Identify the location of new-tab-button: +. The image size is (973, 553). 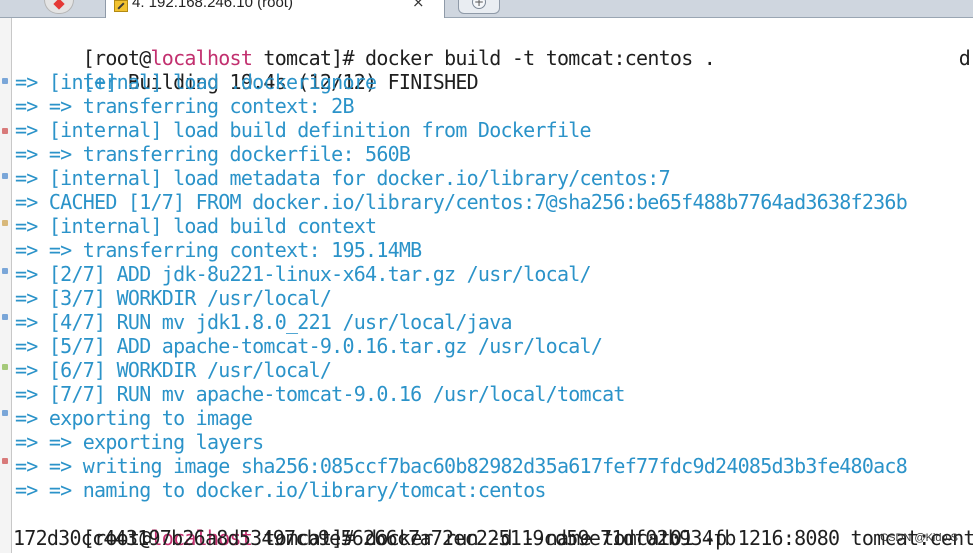
(479, 7).